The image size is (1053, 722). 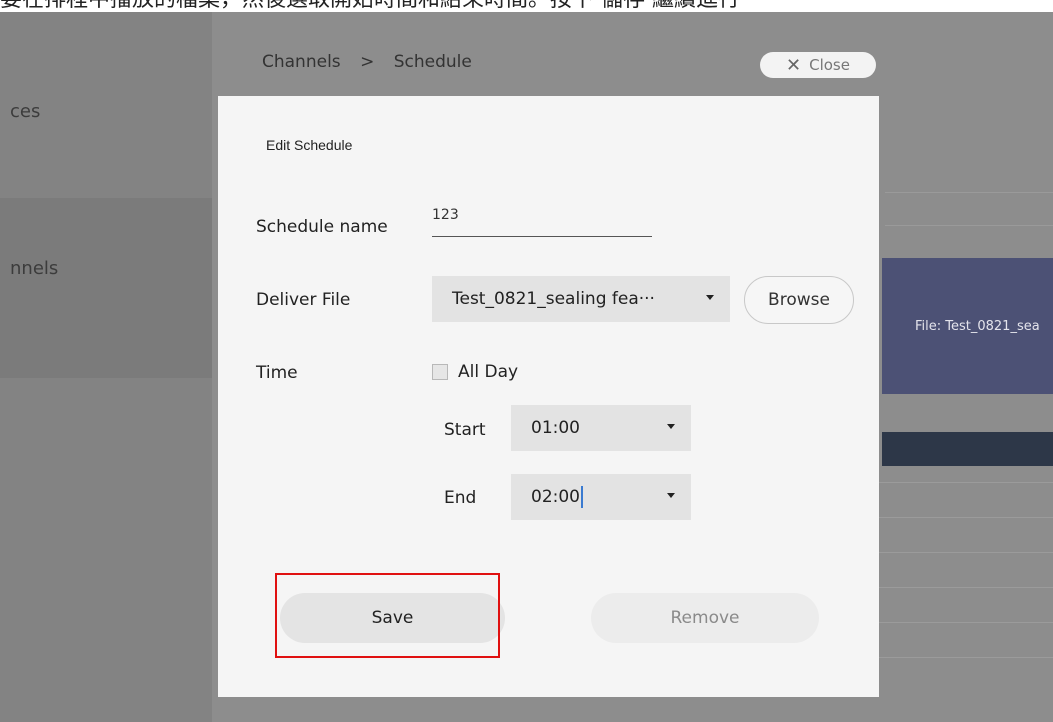 I want to click on browse-button: Browse, so click(x=799, y=300).